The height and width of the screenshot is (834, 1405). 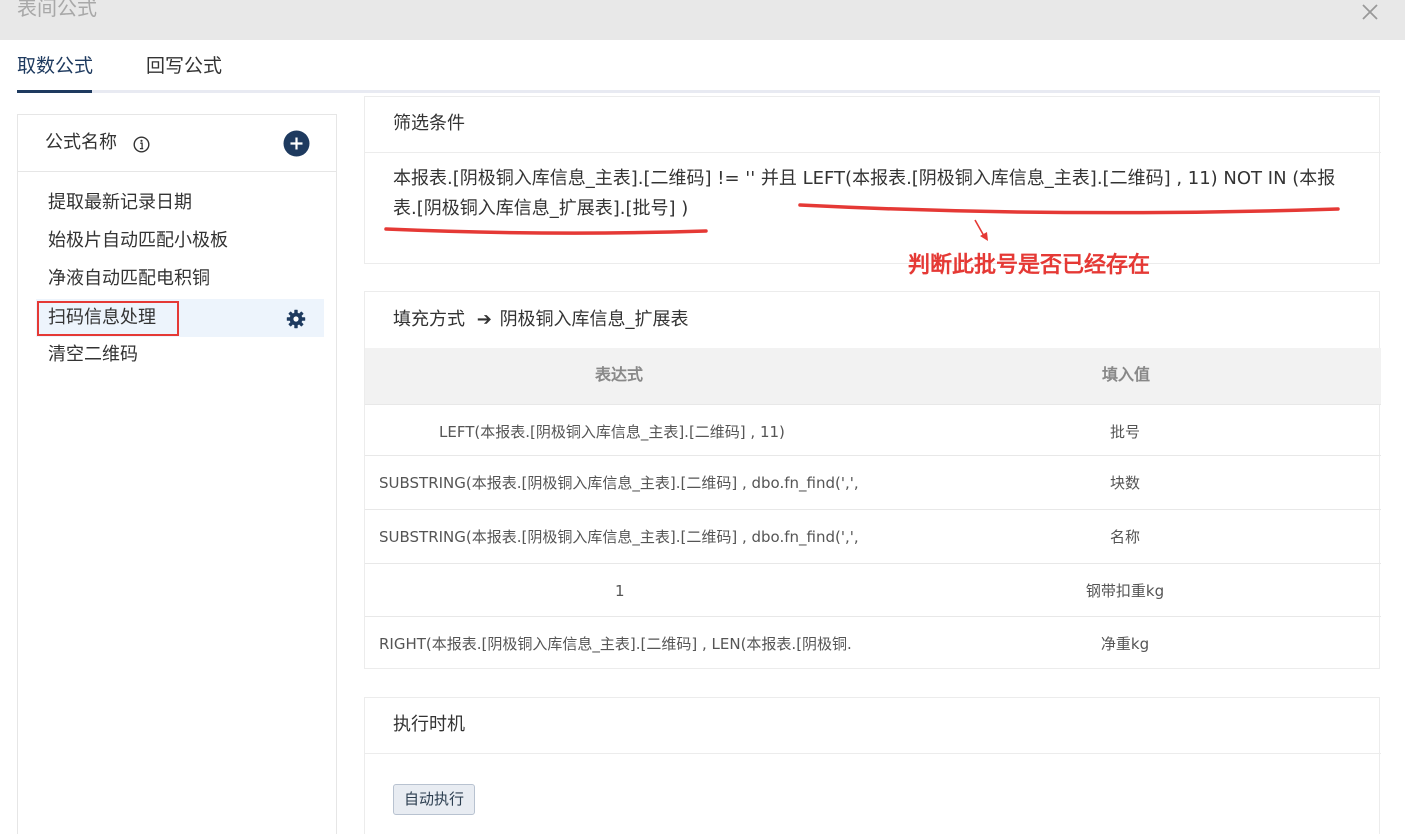 I want to click on column-header-expression: 表达式, so click(x=619, y=374).